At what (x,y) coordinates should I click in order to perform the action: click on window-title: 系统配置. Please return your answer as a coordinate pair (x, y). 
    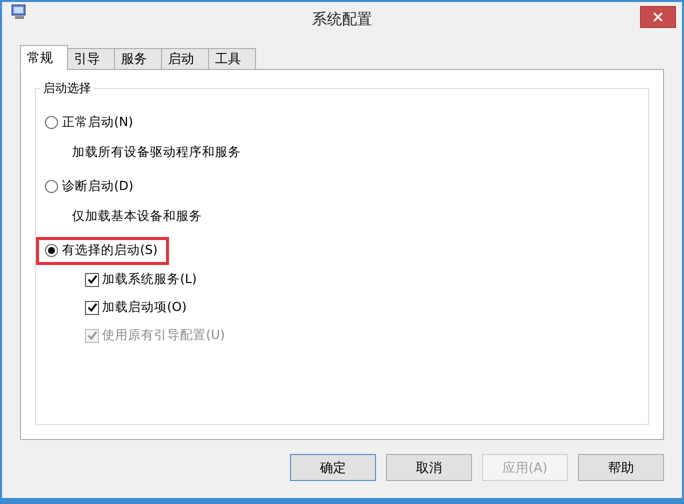
    Looking at the image, I should click on (342, 19).